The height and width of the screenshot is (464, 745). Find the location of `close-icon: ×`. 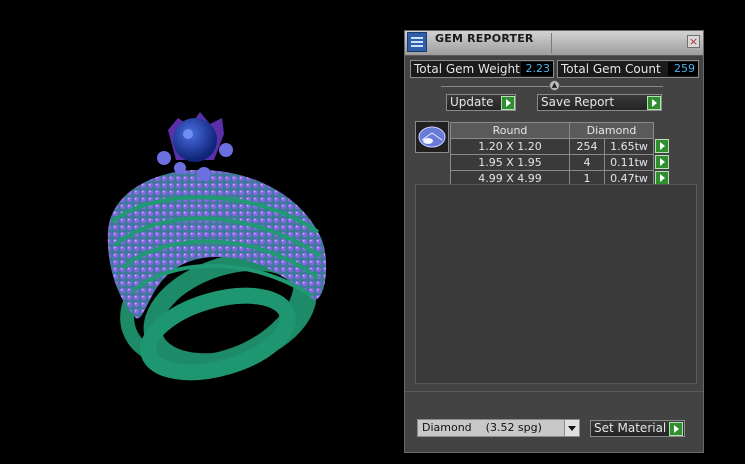

close-icon: × is located at coordinates (693, 41).